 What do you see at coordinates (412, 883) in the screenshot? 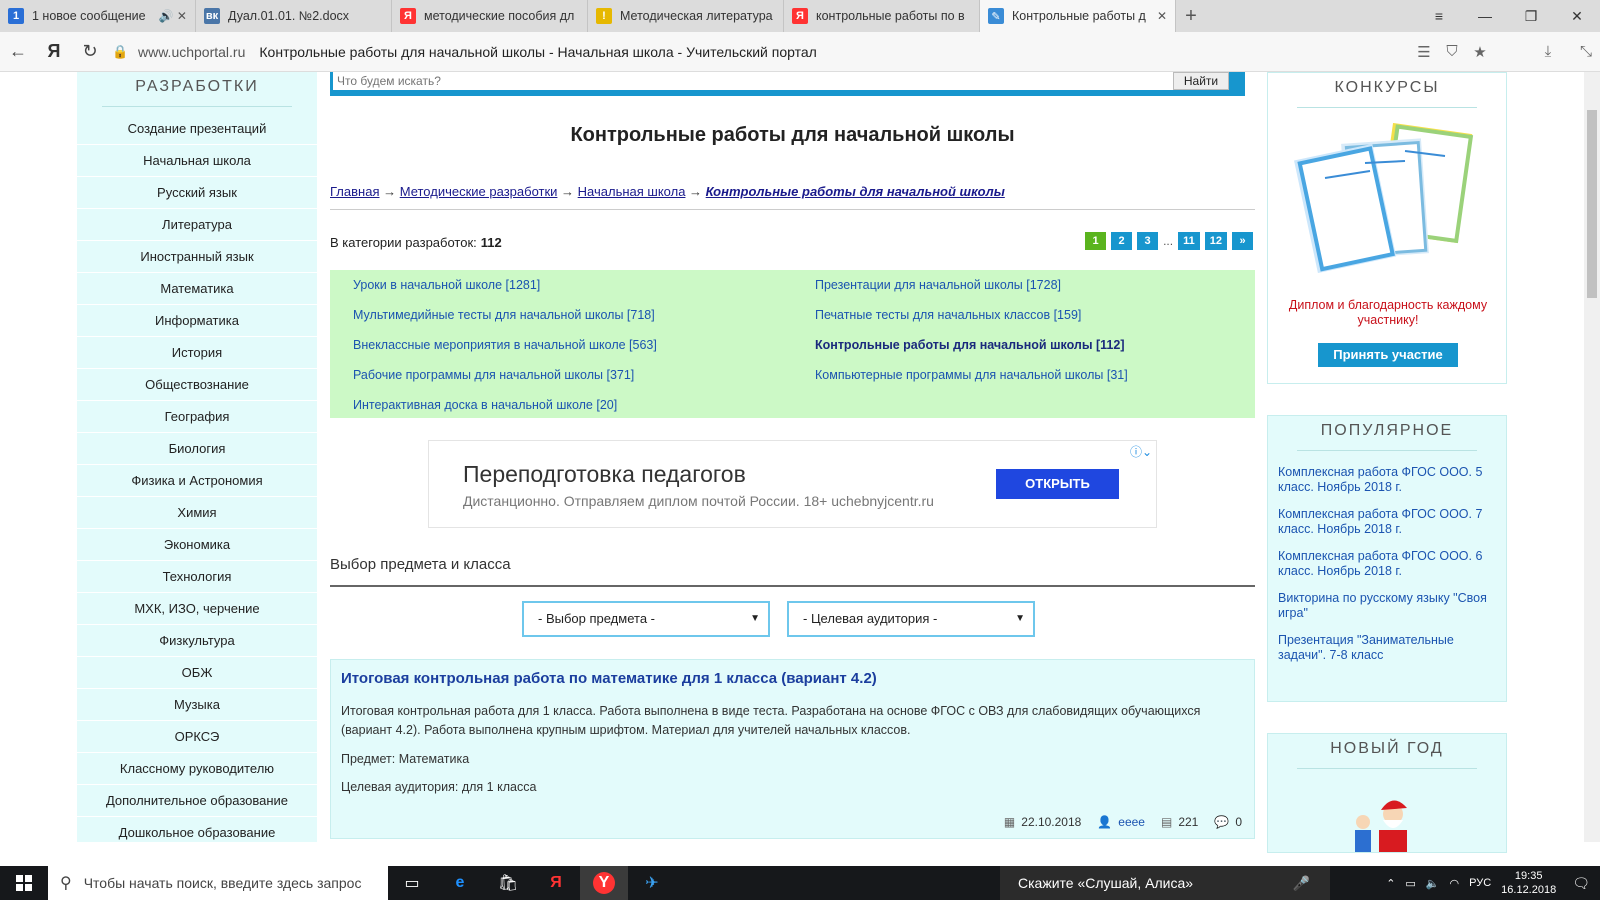
I see `task-view-icon: ▭` at bounding box center [412, 883].